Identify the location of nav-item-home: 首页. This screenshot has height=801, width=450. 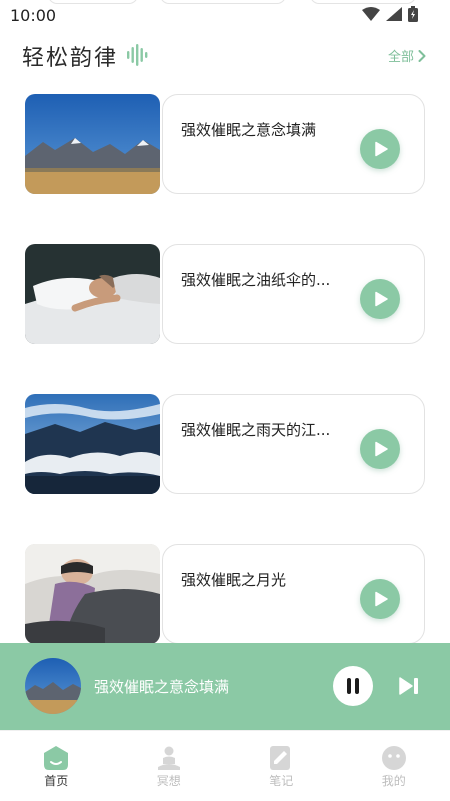
(56, 766).